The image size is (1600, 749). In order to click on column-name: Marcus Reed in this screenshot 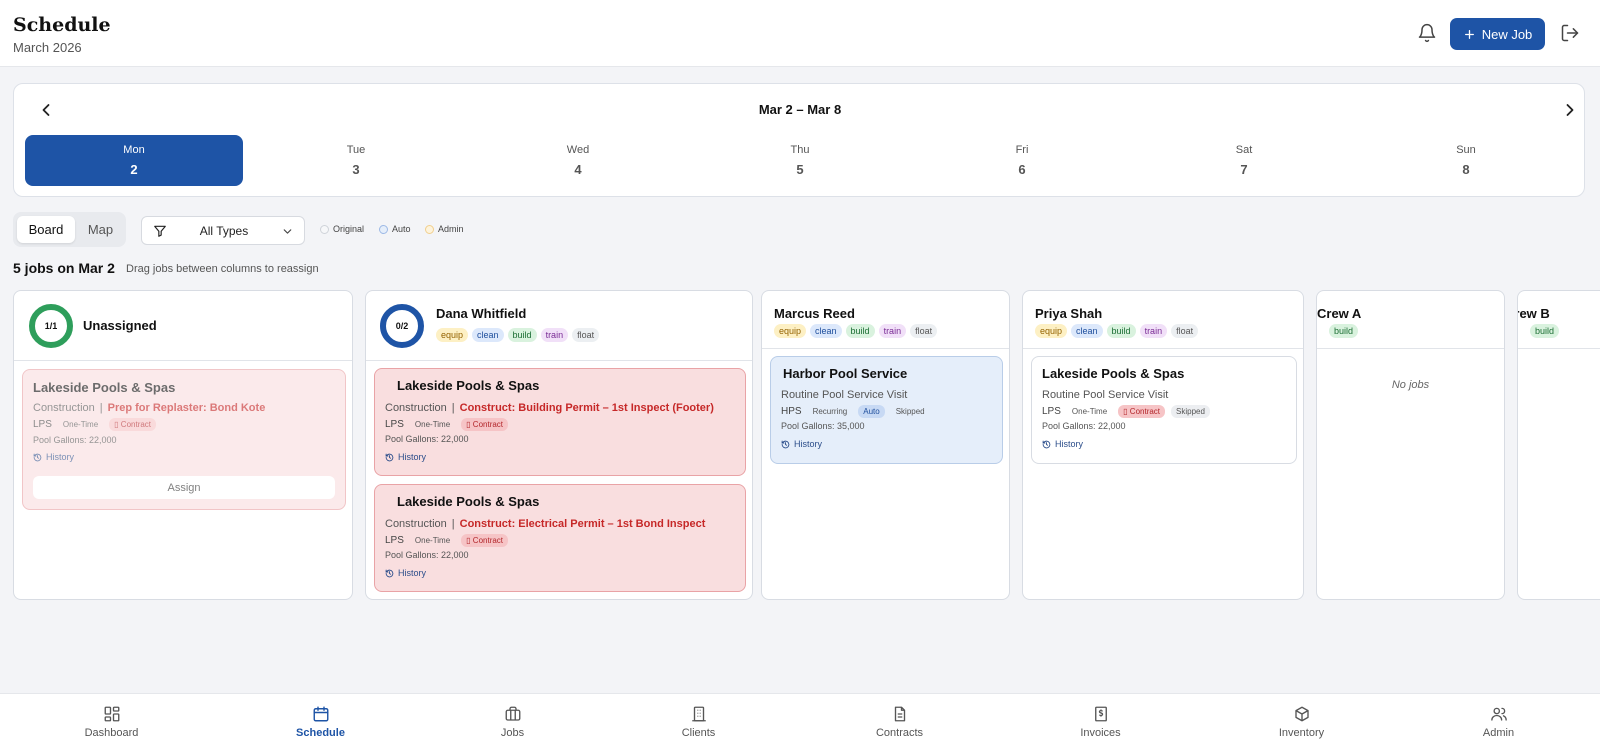, I will do `click(814, 313)`.